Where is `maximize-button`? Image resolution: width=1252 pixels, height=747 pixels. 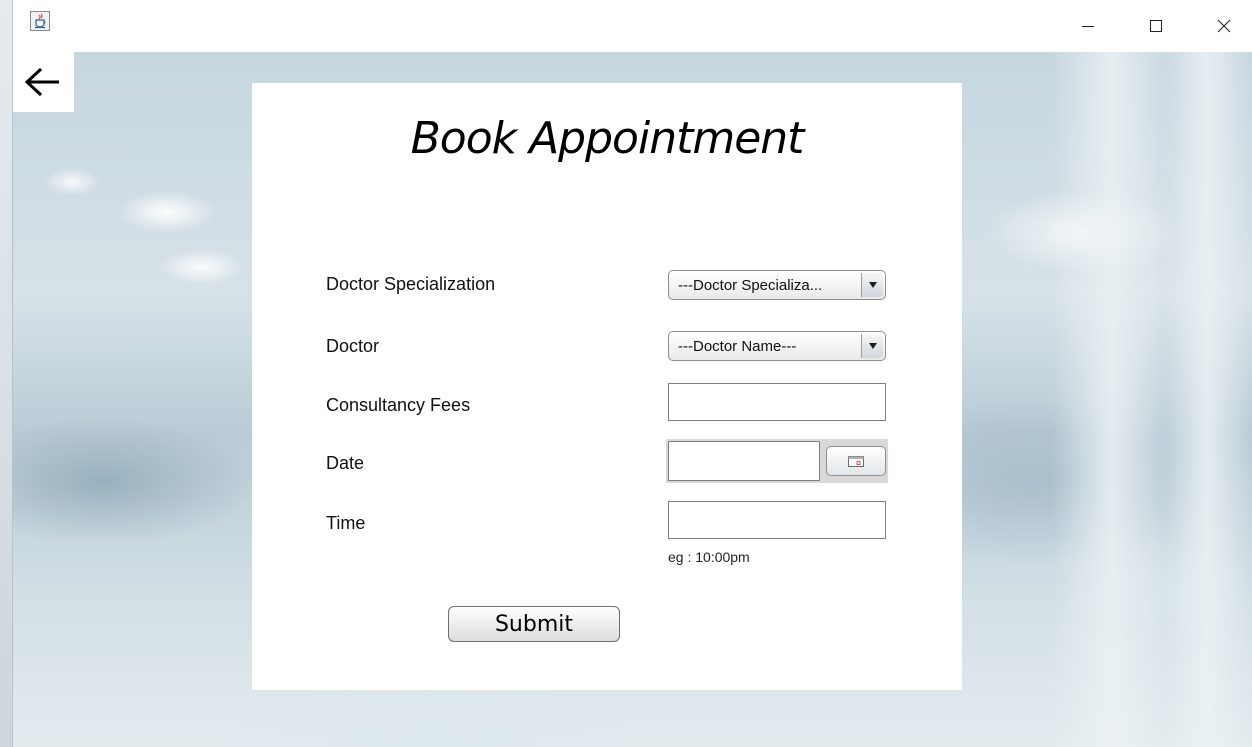
maximize-button is located at coordinates (1156, 26).